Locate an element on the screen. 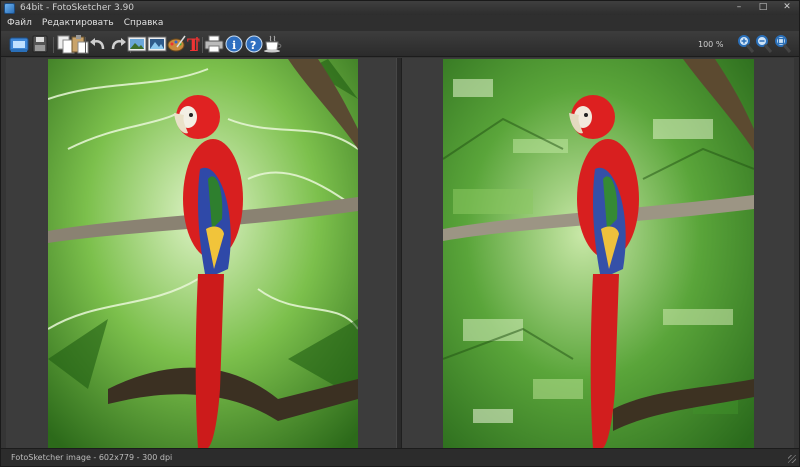 The width and height of the screenshot is (800, 467). svg-text: T is located at coordinates (193, 45).